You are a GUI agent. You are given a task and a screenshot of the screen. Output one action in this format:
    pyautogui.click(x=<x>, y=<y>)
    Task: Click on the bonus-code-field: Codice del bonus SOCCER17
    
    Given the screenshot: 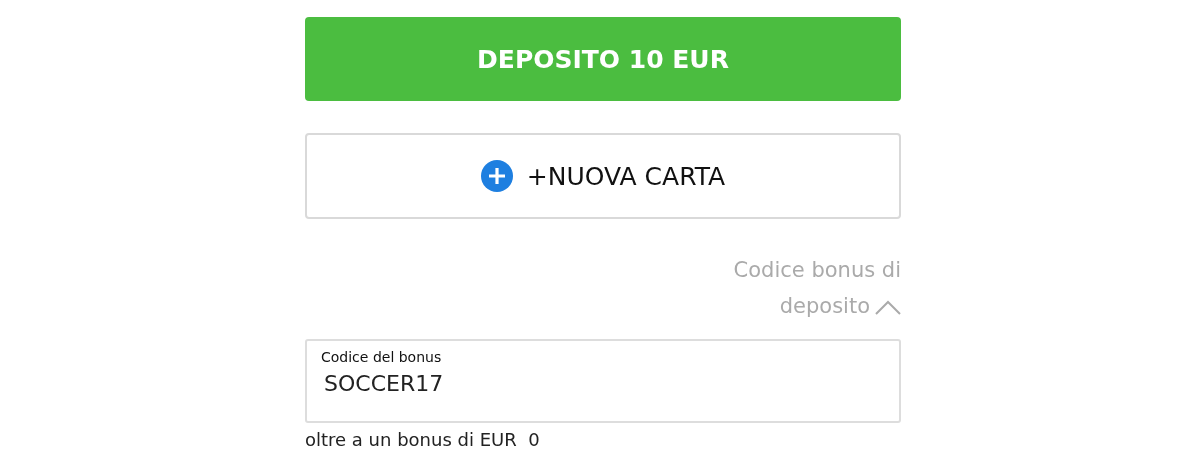 What is the action you would take?
    pyautogui.click(x=603, y=381)
    